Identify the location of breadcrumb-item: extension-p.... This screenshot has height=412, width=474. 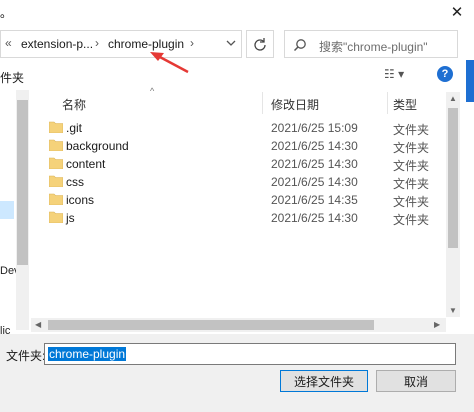
(57, 44).